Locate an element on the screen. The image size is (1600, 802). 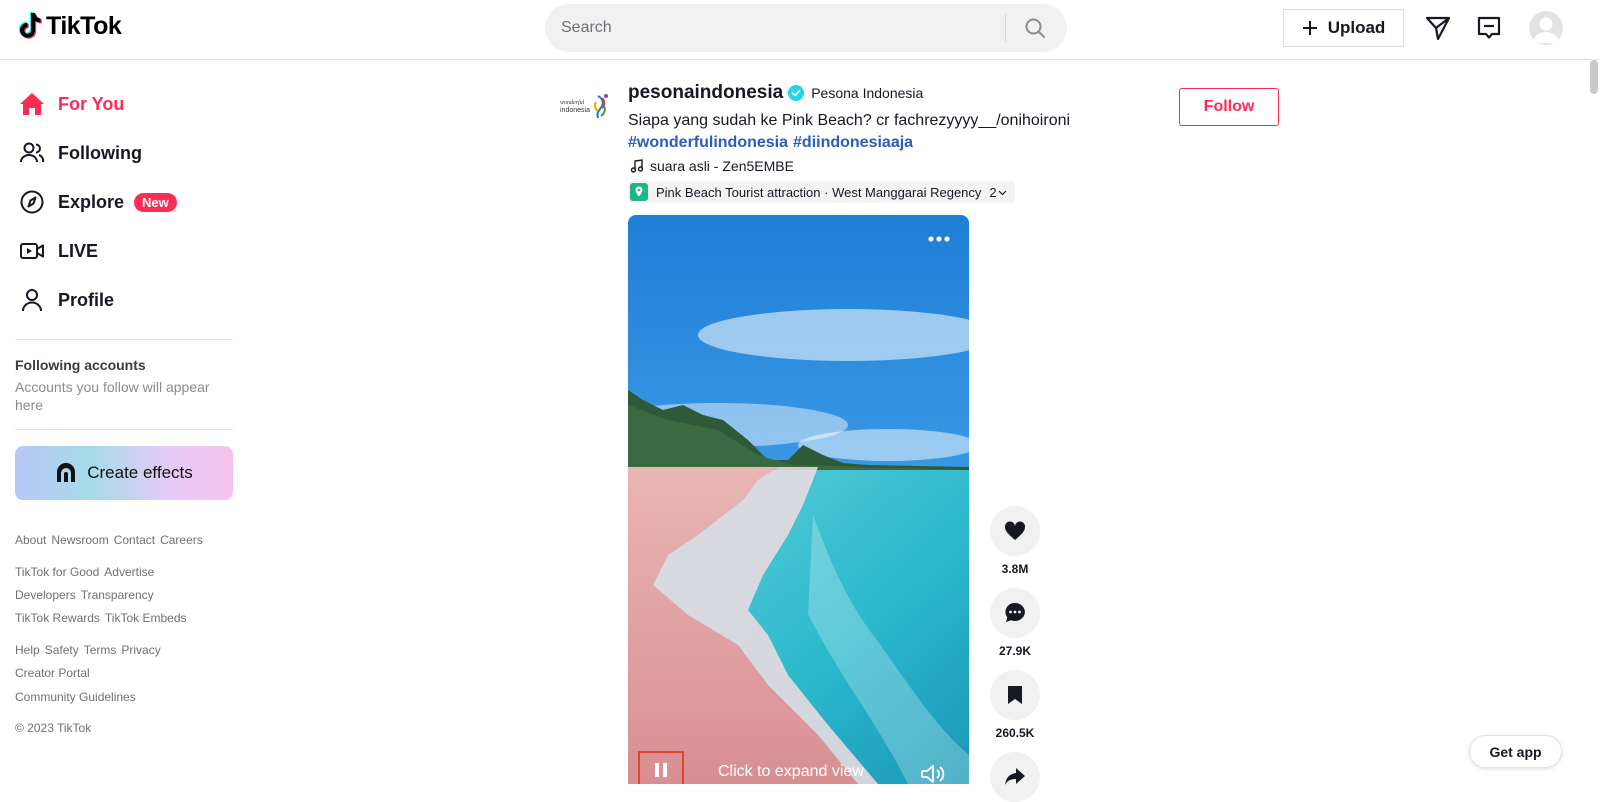
compass-icon is located at coordinates (32, 202).